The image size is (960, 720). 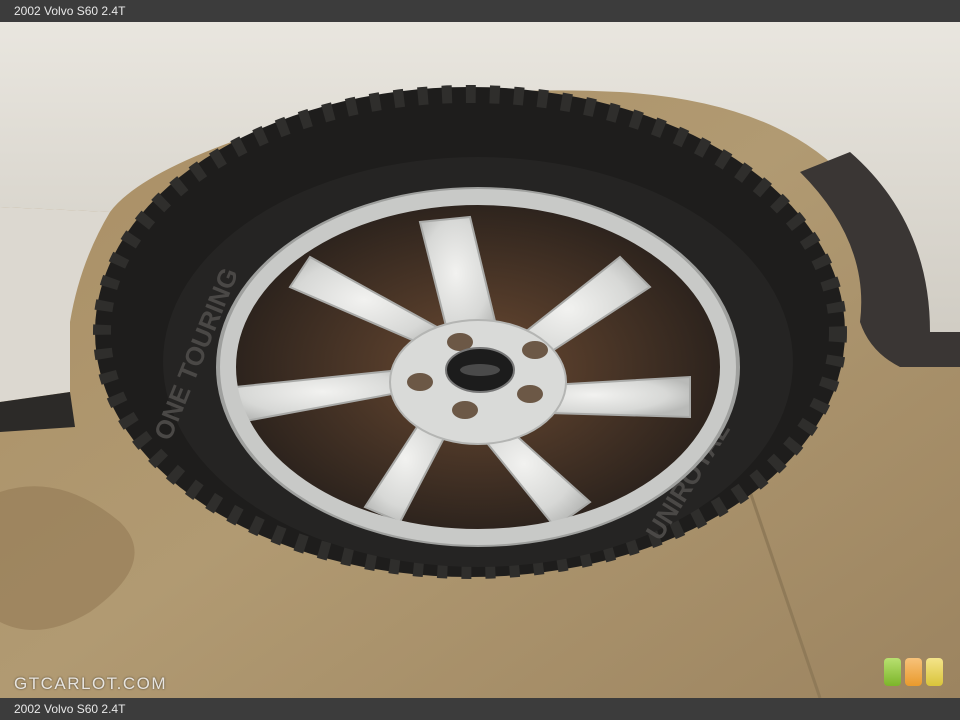 I want to click on badge-orange-icon, so click(x=913, y=672).